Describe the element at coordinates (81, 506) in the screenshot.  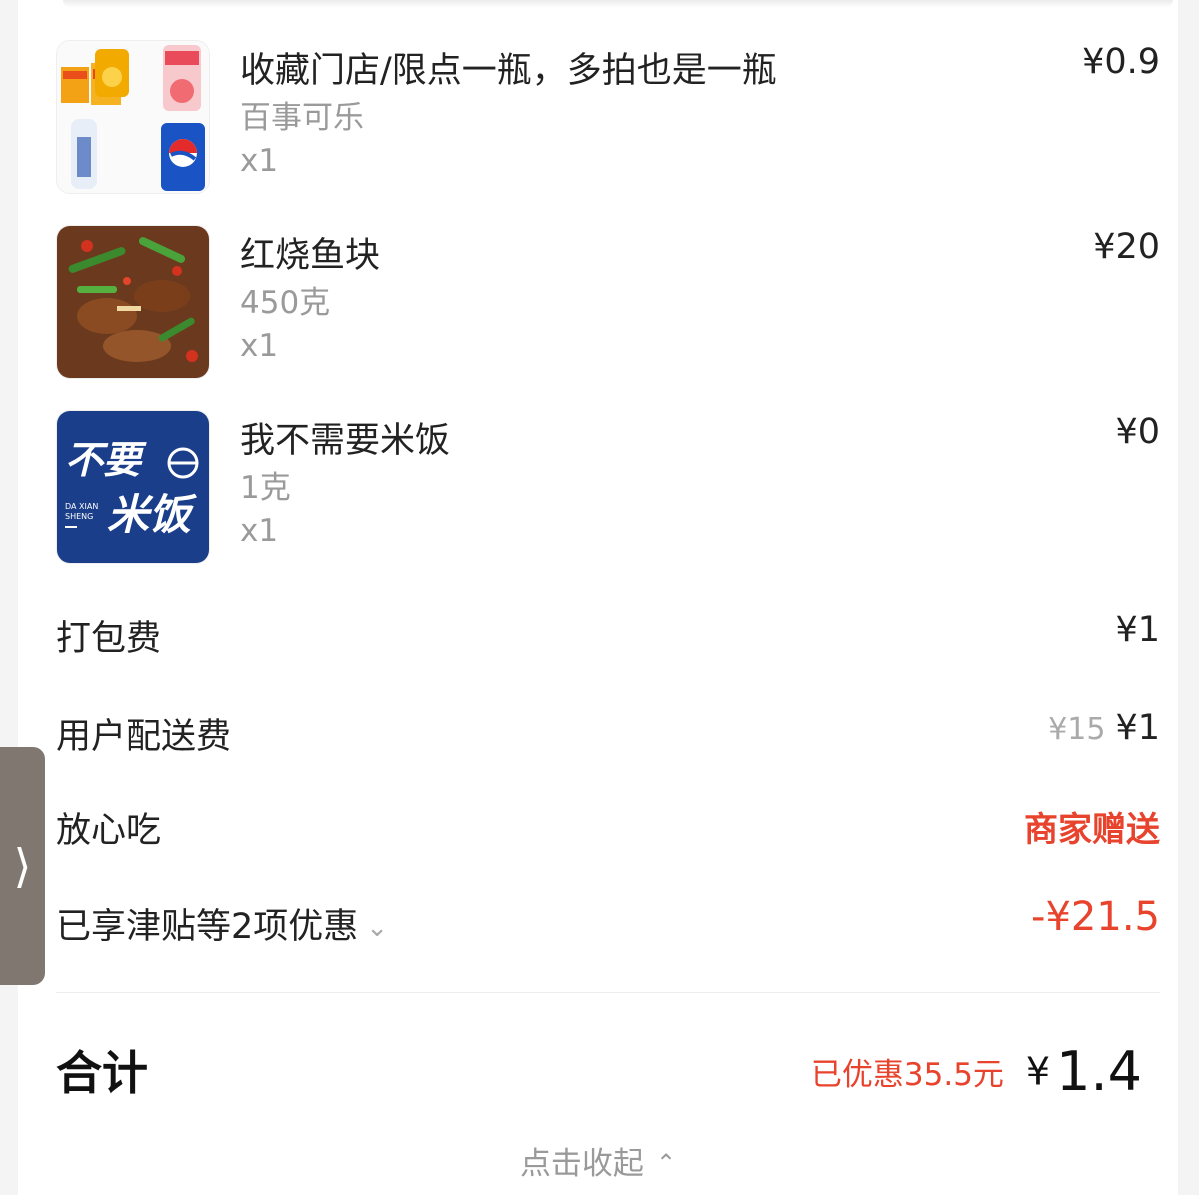
I see `brand-text: DA XIAN` at that location.